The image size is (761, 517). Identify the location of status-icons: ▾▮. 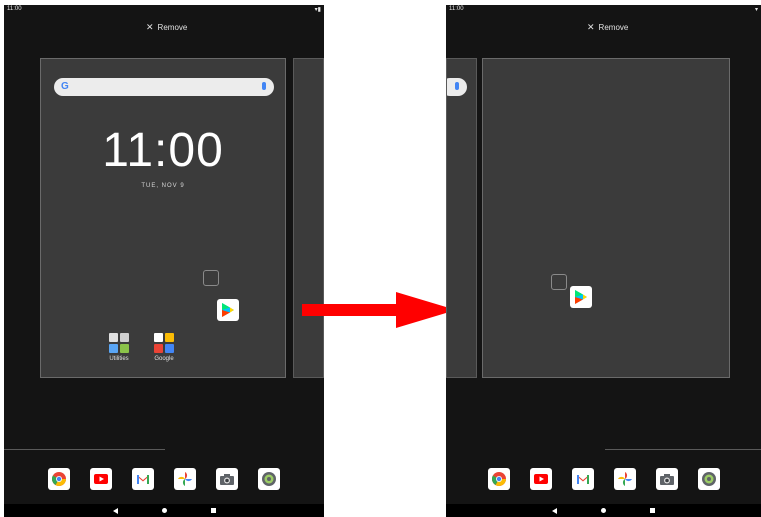
(317, 10).